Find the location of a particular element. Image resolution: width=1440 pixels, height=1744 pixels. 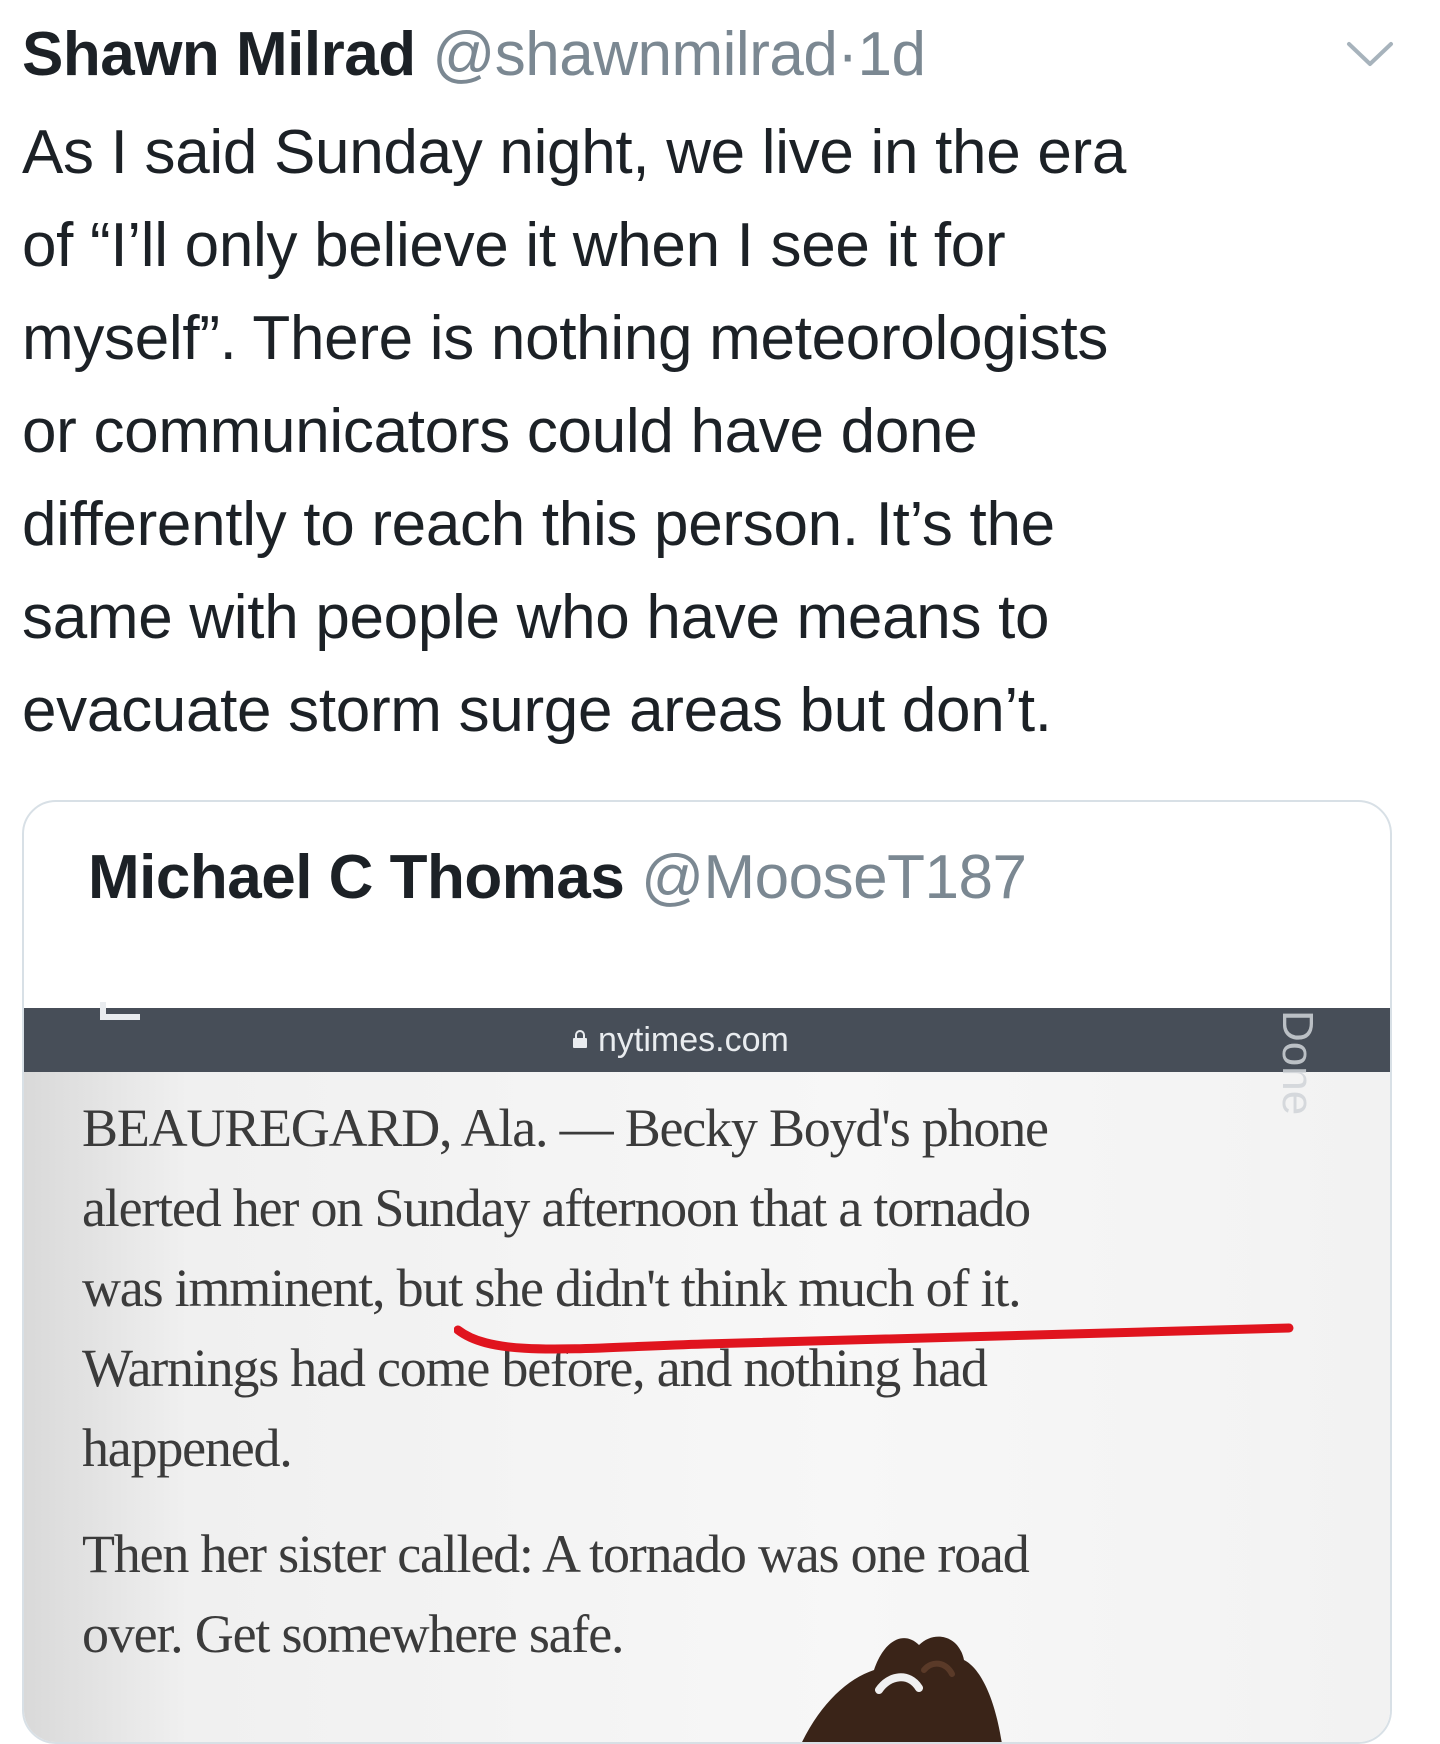

browser-url: nytimes.com is located at coordinates (693, 1040).